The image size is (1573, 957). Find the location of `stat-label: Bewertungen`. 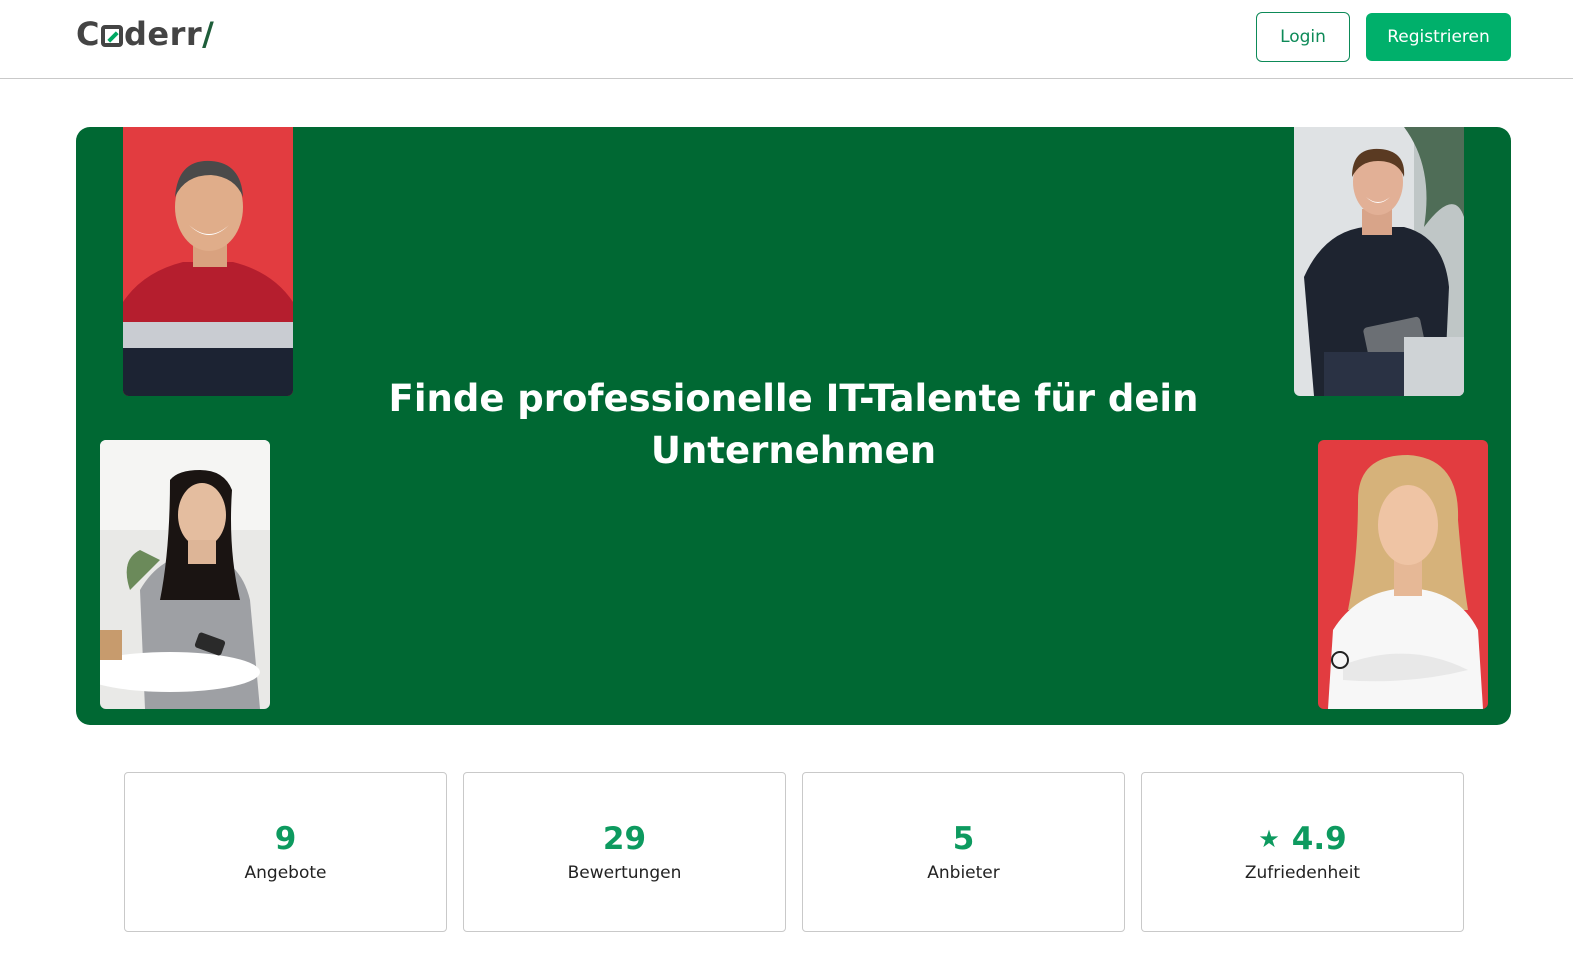

stat-label: Bewertungen is located at coordinates (624, 873).